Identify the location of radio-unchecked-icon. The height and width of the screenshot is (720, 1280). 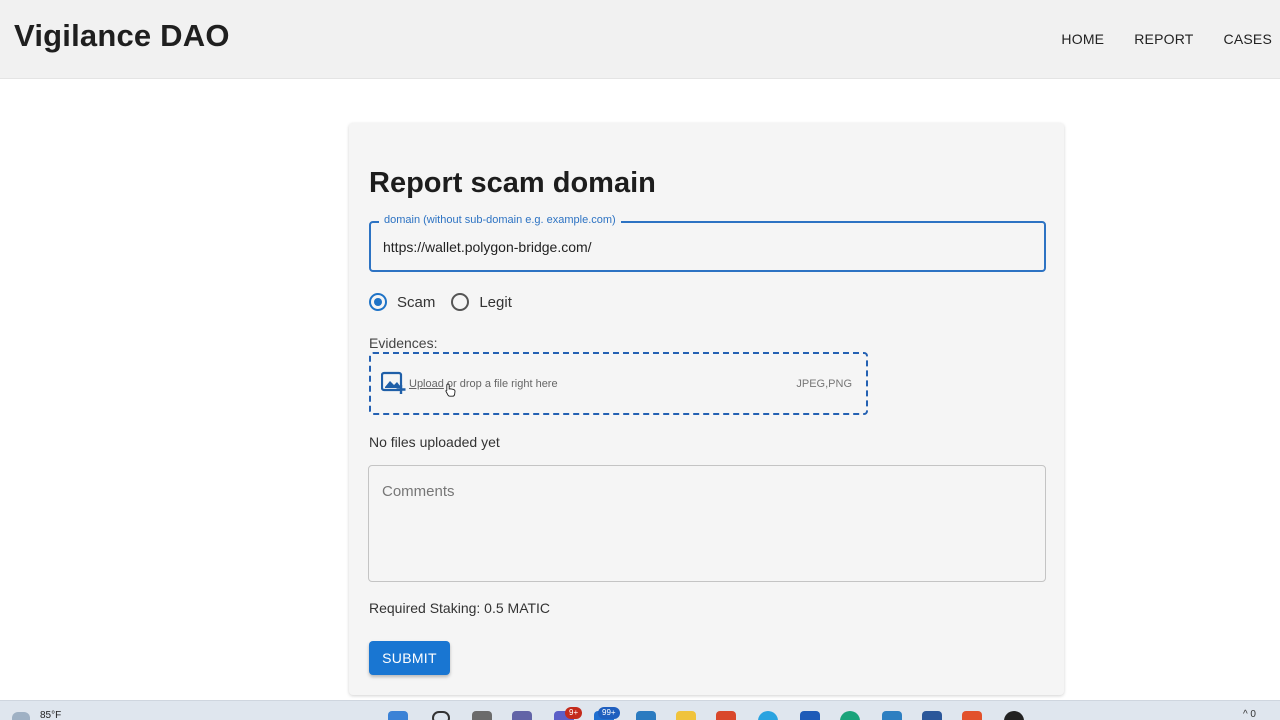
(460, 302).